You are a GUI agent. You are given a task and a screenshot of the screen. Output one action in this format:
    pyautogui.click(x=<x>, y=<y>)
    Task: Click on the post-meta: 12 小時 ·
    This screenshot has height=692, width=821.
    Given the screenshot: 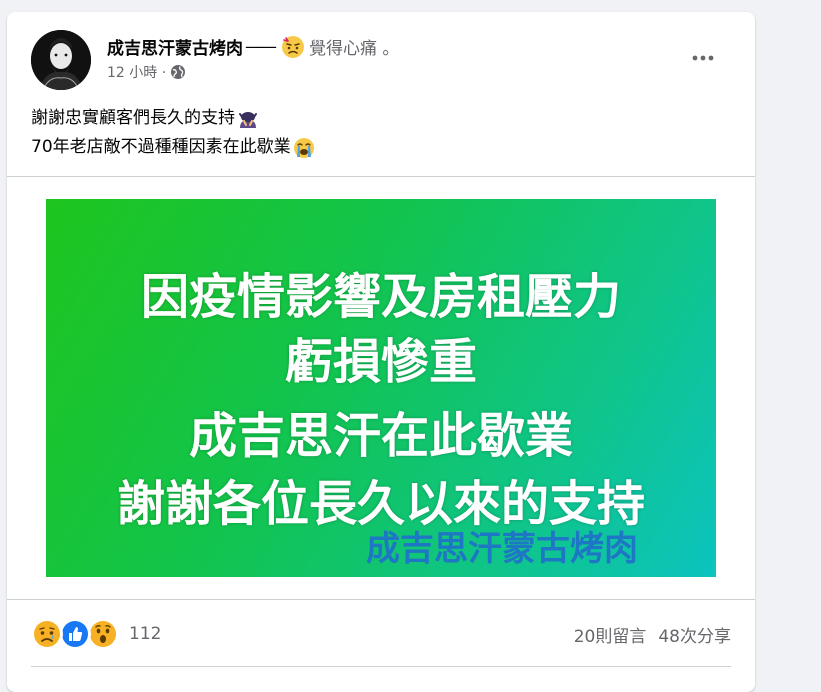 What is the action you would take?
    pyautogui.click(x=146, y=72)
    